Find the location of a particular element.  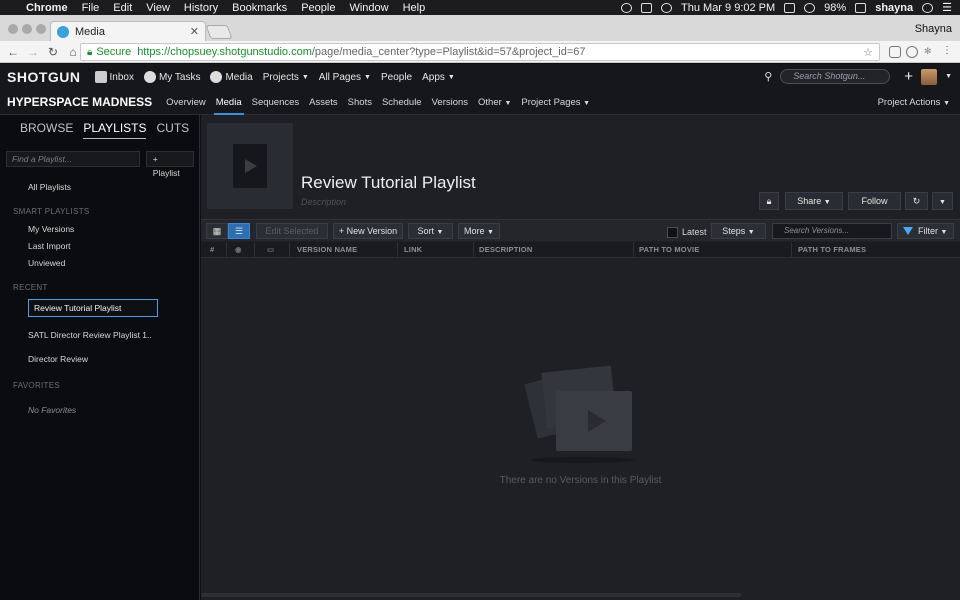

shotgun-logo: SHOTGUN is located at coordinates (44, 77).